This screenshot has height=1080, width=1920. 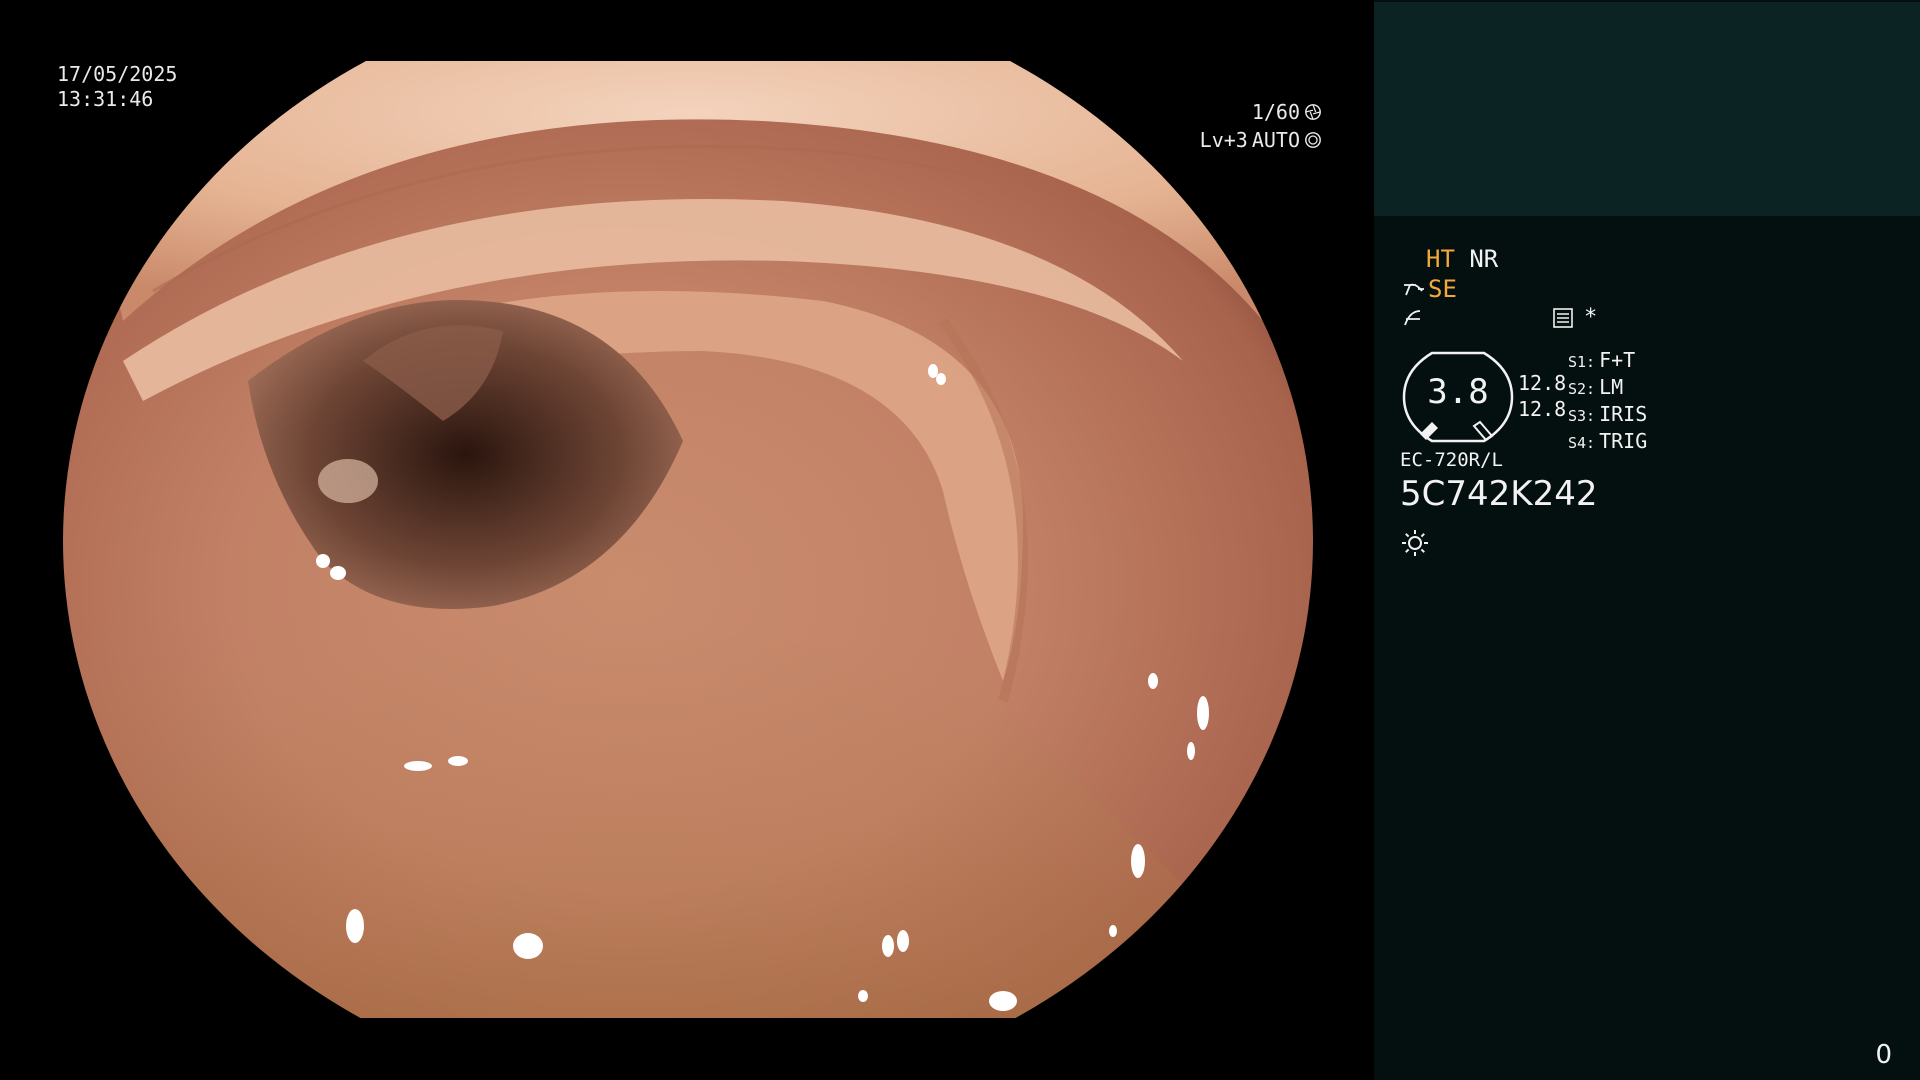 What do you see at coordinates (1623, 441) in the screenshot?
I see `switch-value: TRIG` at bounding box center [1623, 441].